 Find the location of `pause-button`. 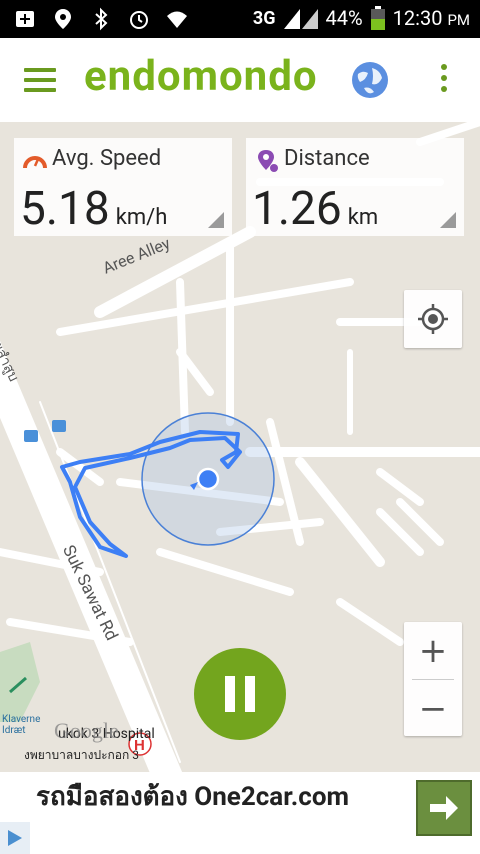

pause-button is located at coordinates (240, 694).